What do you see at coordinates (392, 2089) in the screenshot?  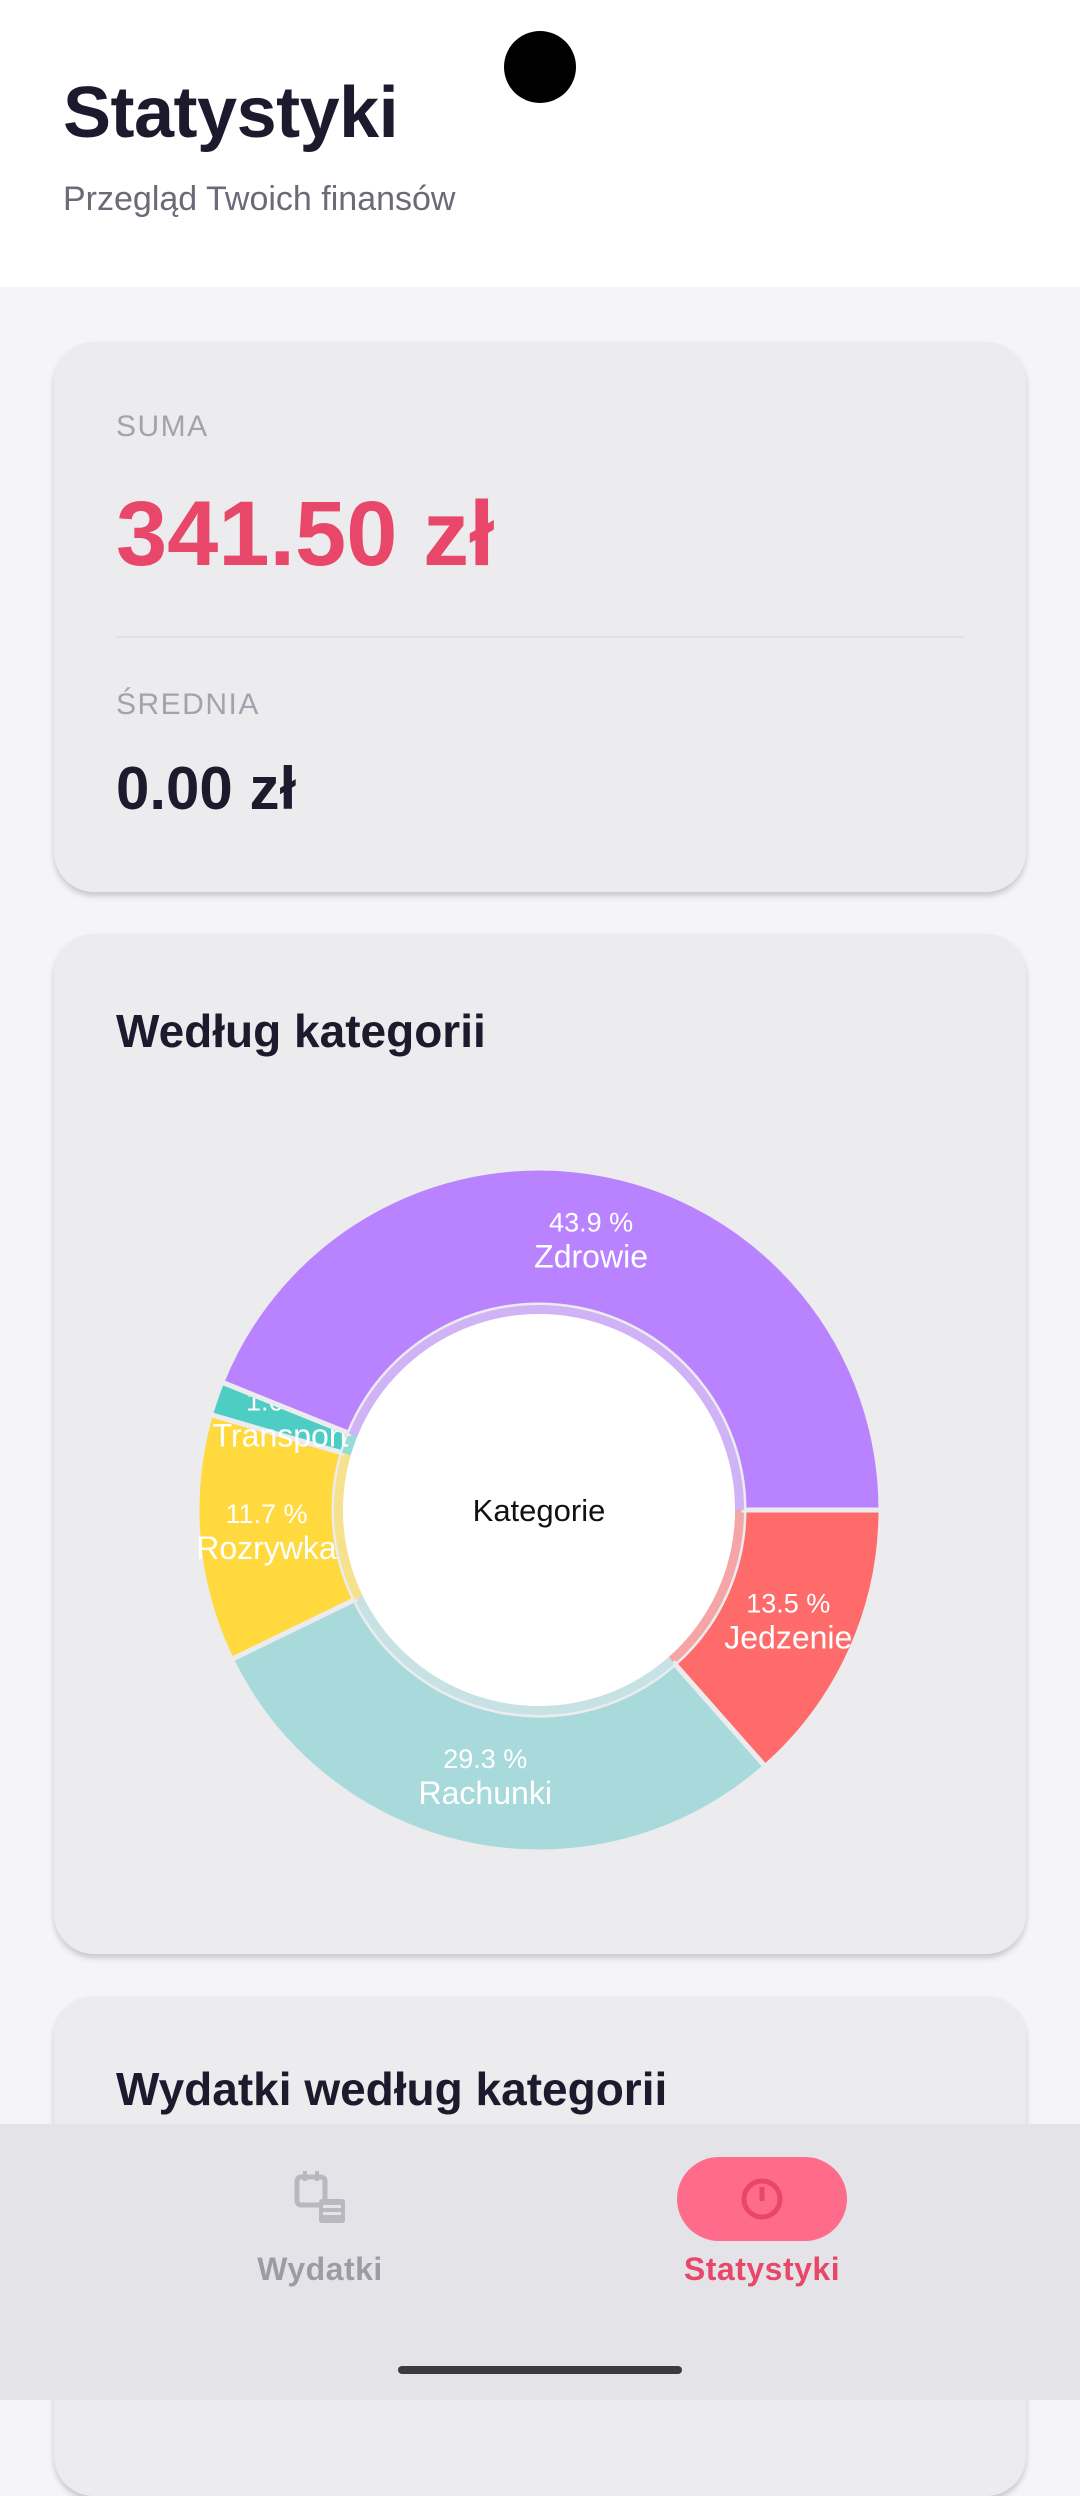 I see `expenses-by-category-title: Wydatki według kategorii` at bounding box center [392, 2089].